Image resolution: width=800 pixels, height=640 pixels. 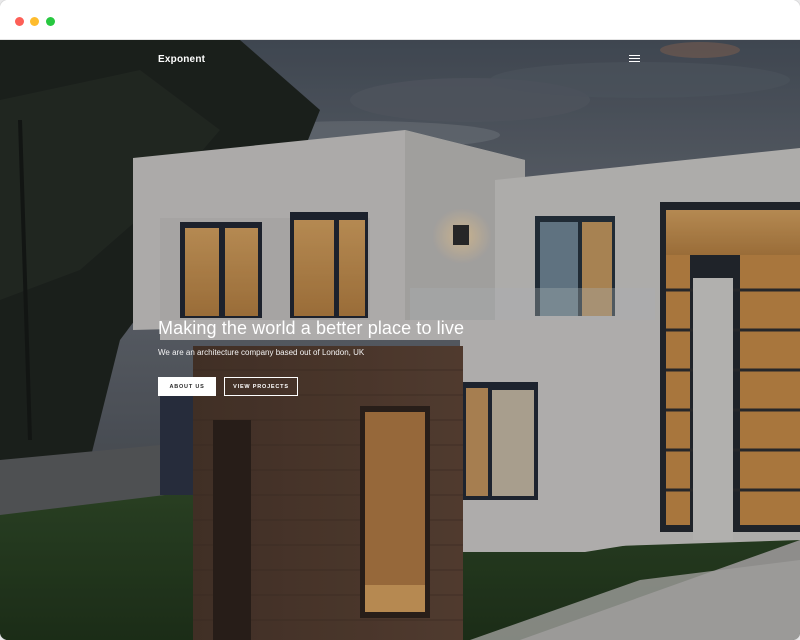 What do you see at coordinates (181, 59) in the screenshot?
I see `brand-logo: Exponent` at bounding box center [181, 59].